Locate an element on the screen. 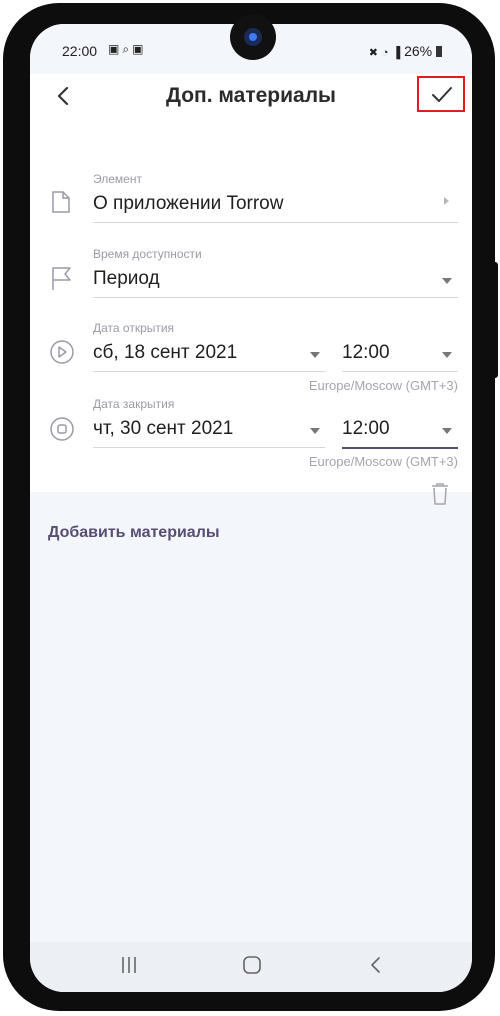 This screenshot has height=1016, width=500. back-icon is located at coordinates (376, 965).